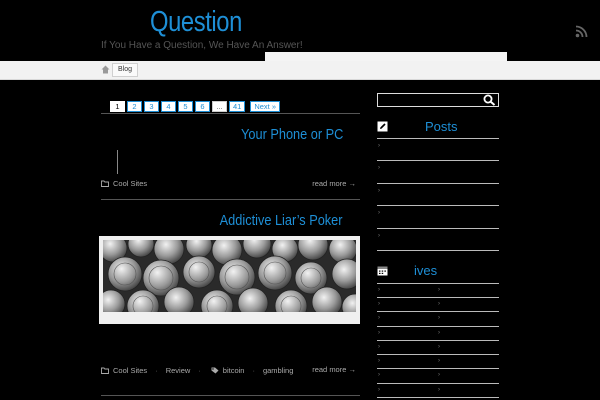  Describe the element at coordinates (278, 370) in the screenshot. I see `tag-link: gambling` at that location.